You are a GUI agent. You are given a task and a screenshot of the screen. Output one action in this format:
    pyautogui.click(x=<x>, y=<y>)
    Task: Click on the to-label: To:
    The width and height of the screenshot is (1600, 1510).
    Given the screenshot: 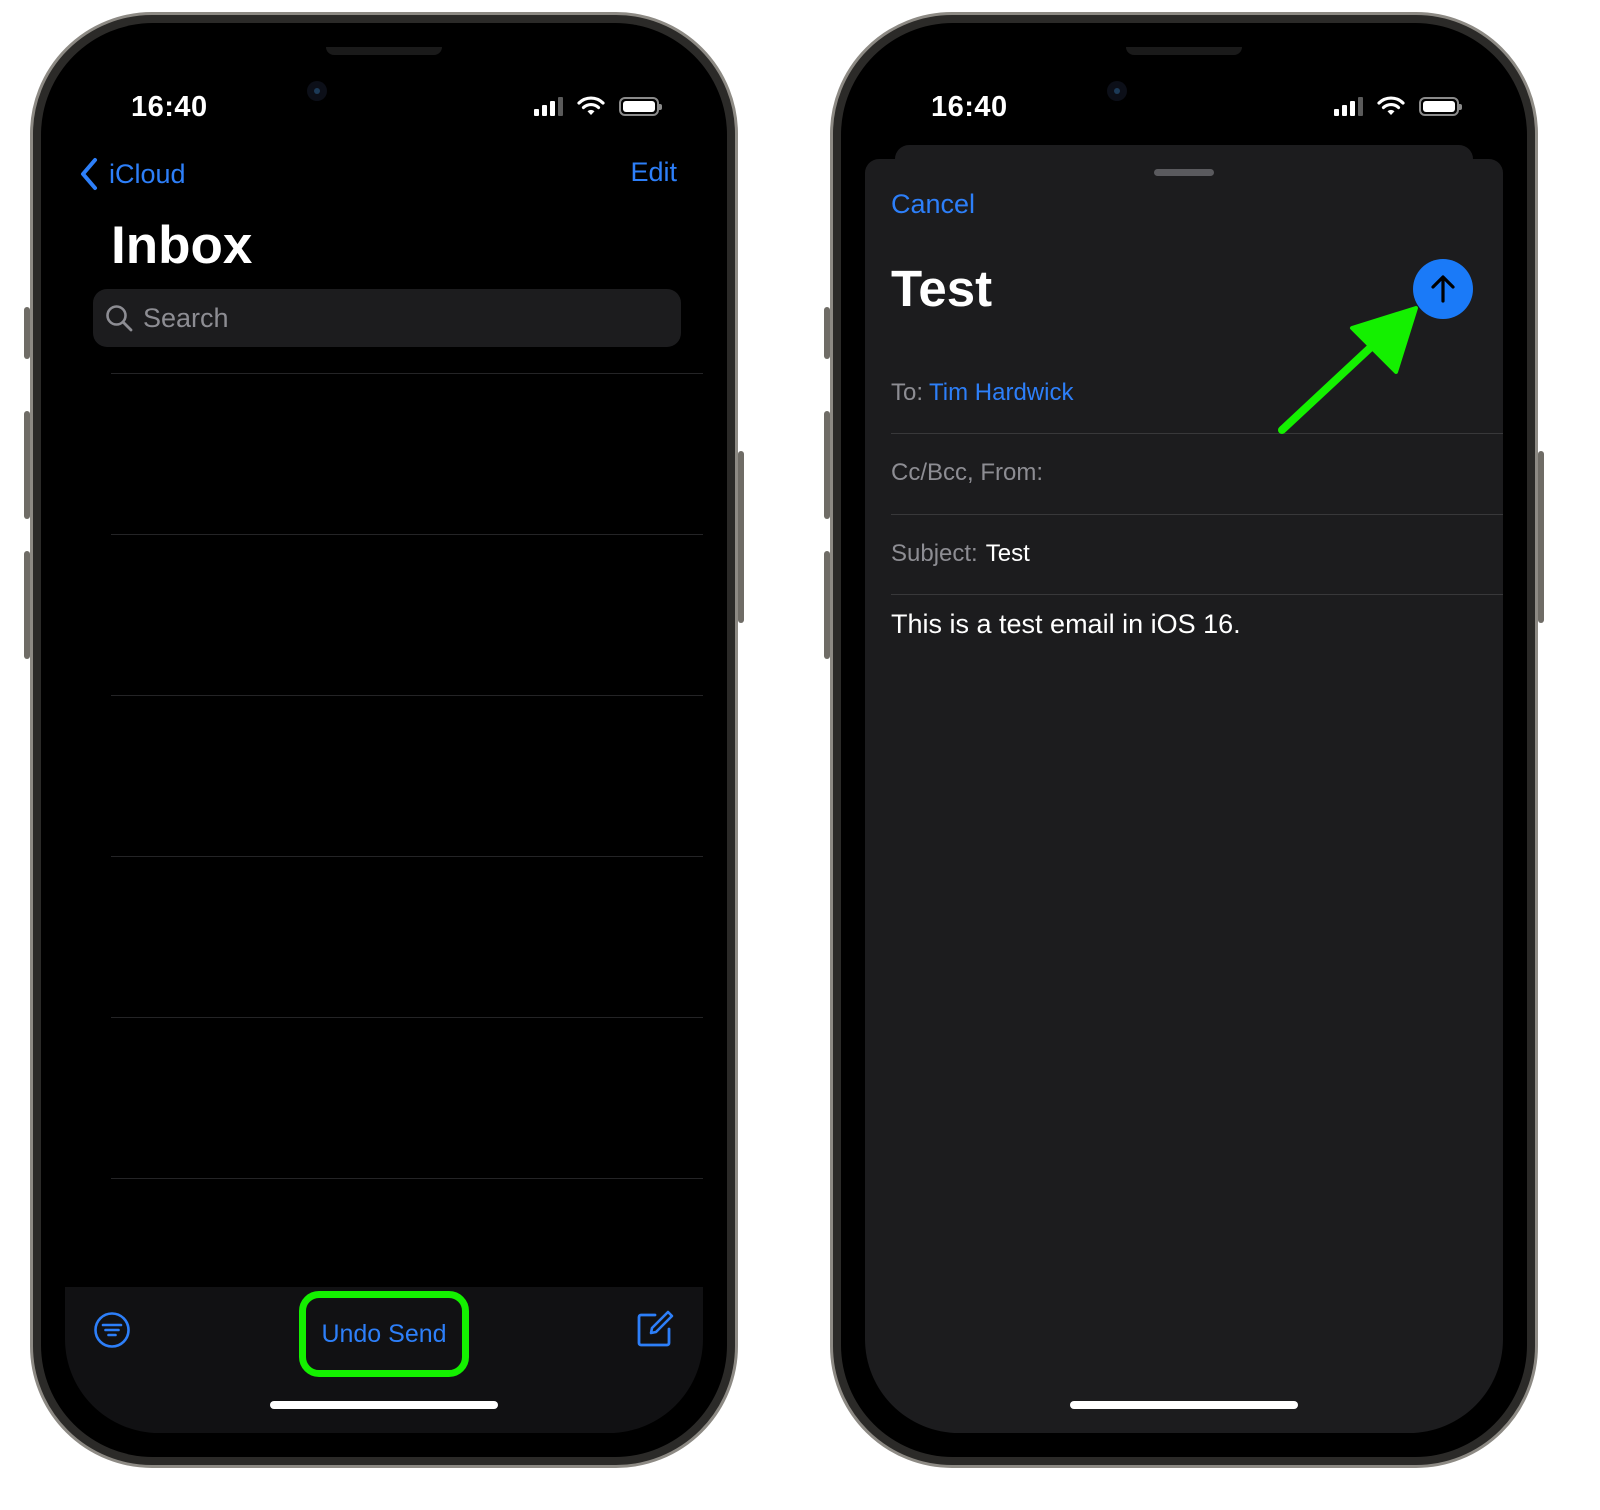 What is the action you would take?
    pyautogui.click(x=907, y=392)
    